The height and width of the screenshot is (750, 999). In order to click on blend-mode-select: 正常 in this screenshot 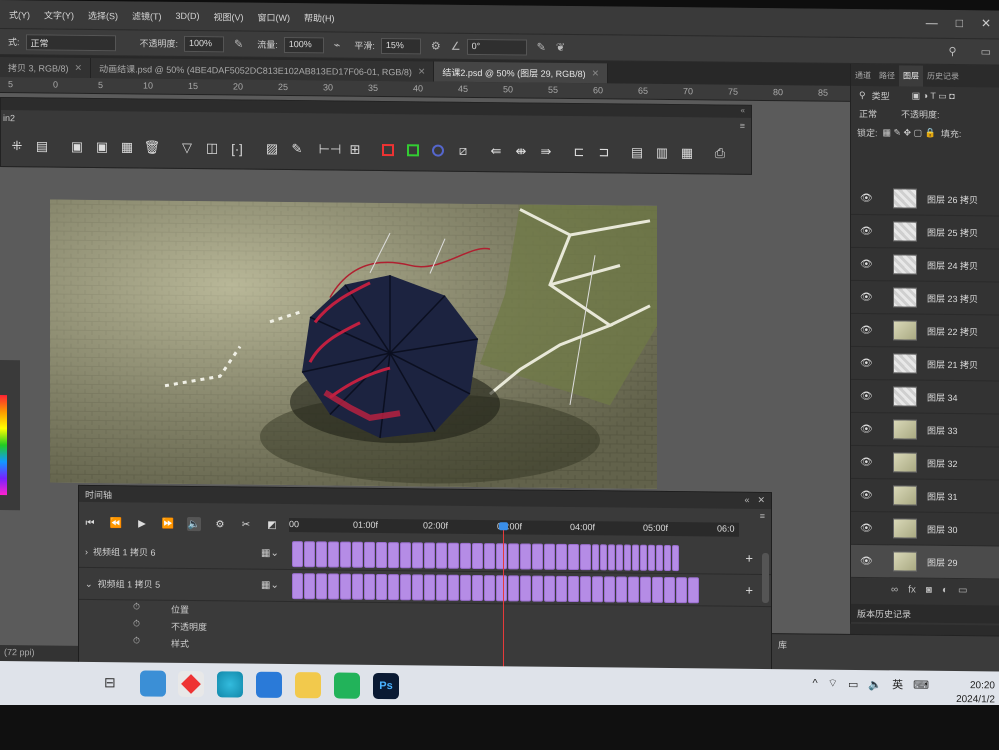, I will do `click(868, 112)`.